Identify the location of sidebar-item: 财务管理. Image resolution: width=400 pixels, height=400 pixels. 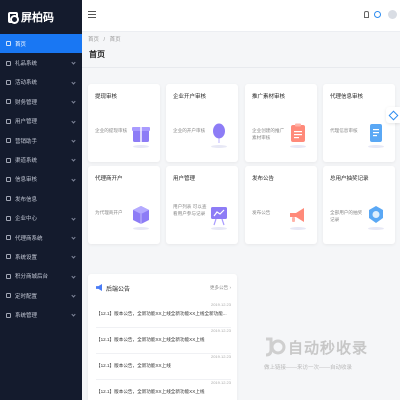
(41, 101).